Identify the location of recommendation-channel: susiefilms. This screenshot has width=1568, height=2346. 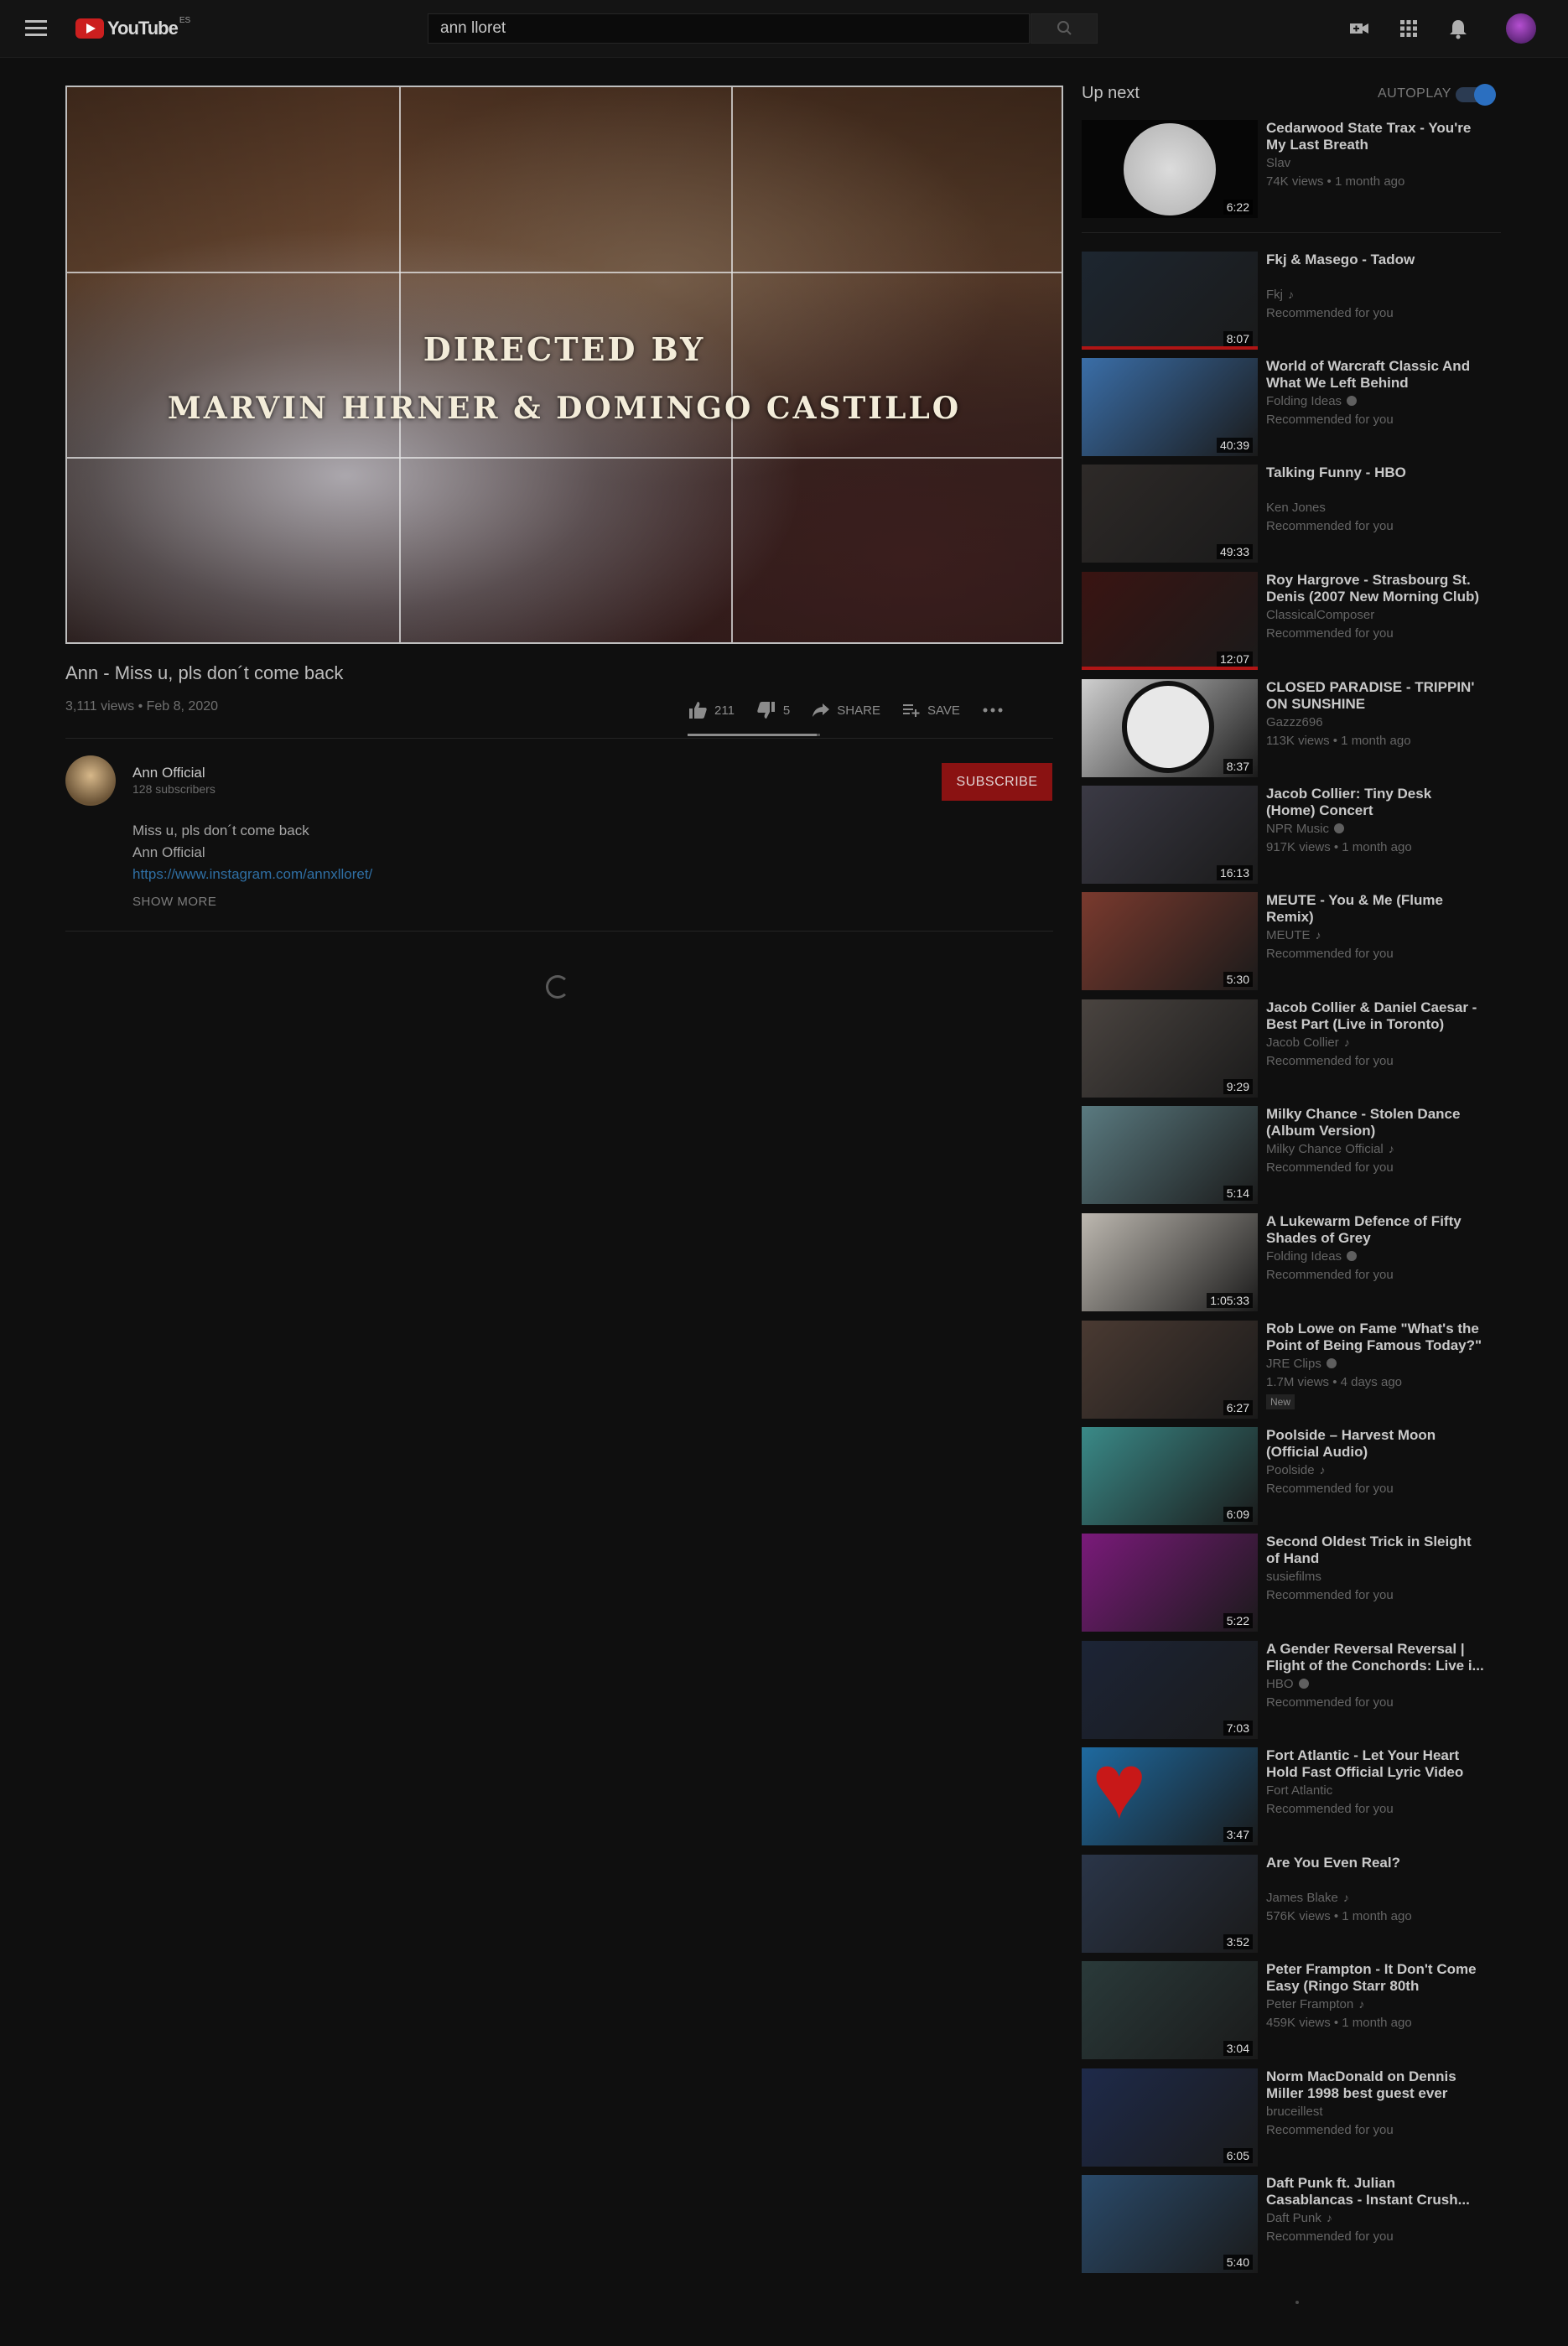
(1293, 1577).